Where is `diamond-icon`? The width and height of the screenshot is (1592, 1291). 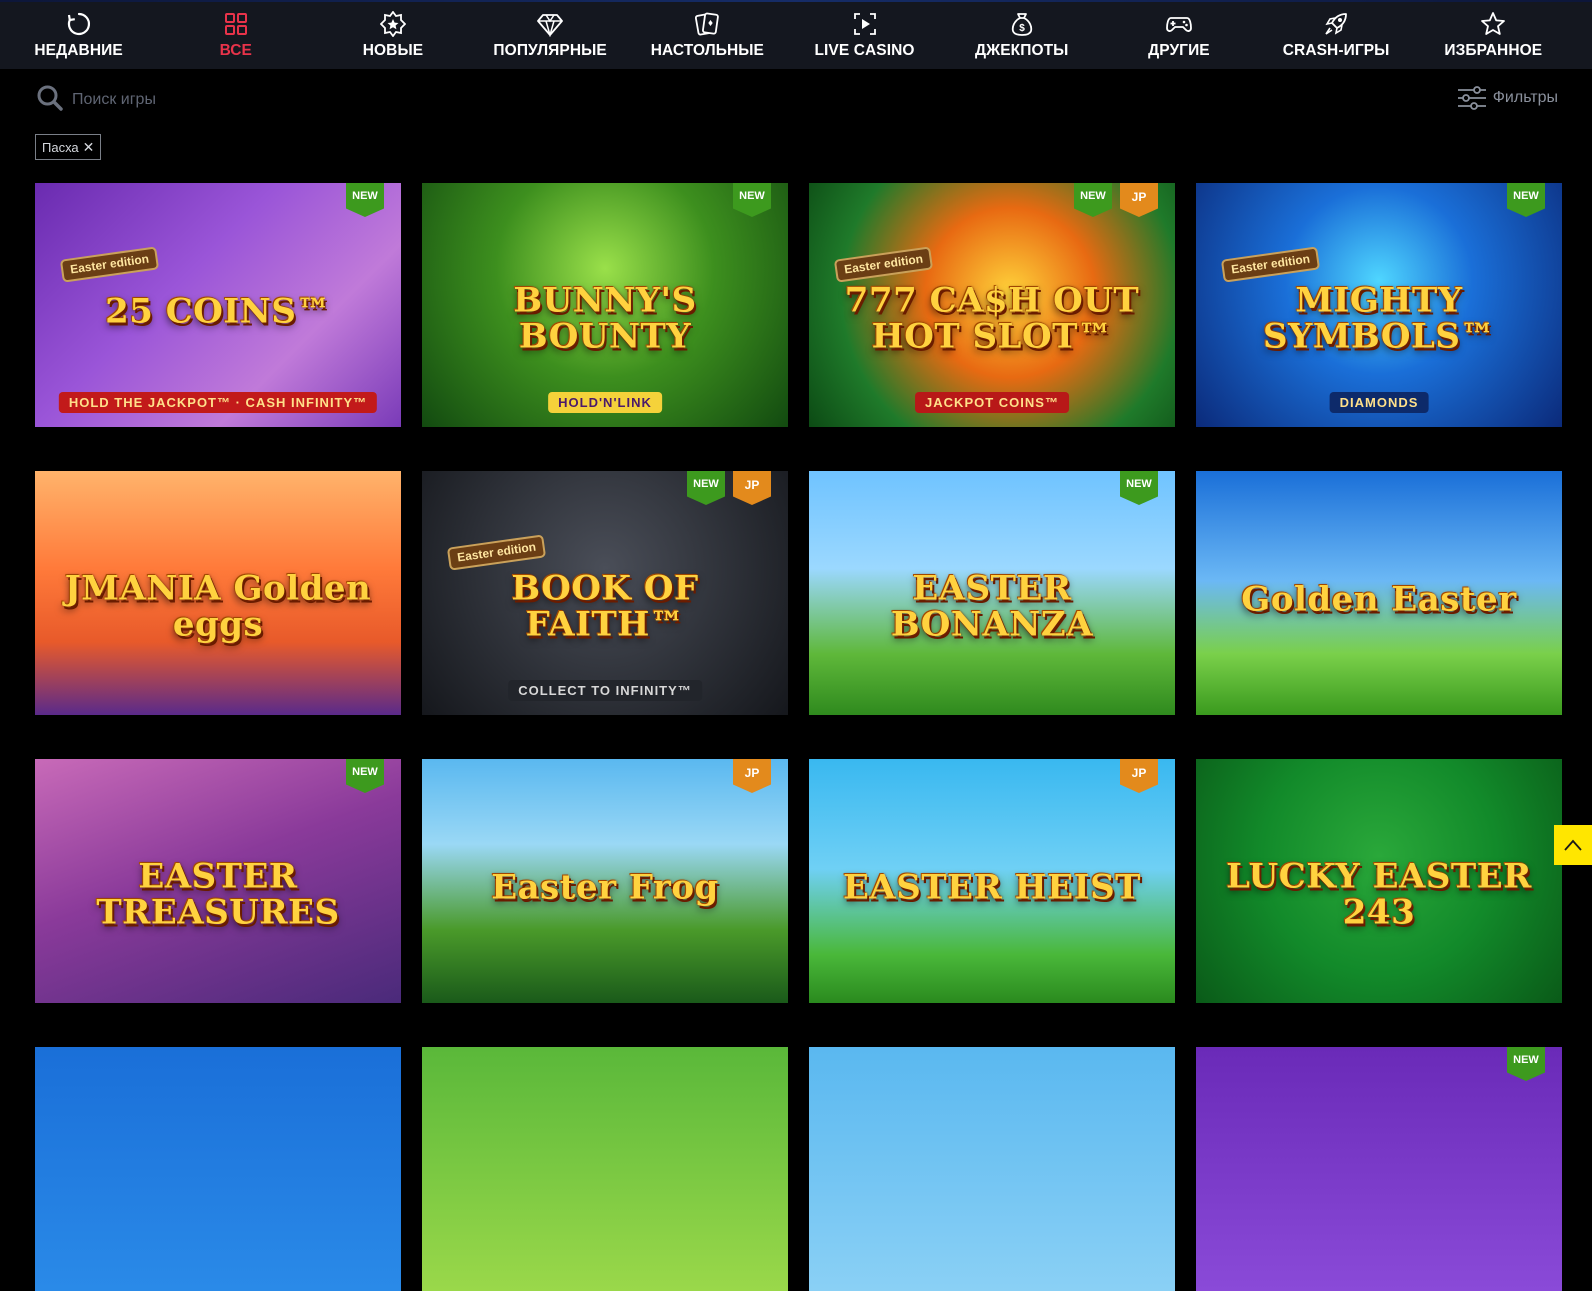 diamond-icon is located at coordinates (550, 24).